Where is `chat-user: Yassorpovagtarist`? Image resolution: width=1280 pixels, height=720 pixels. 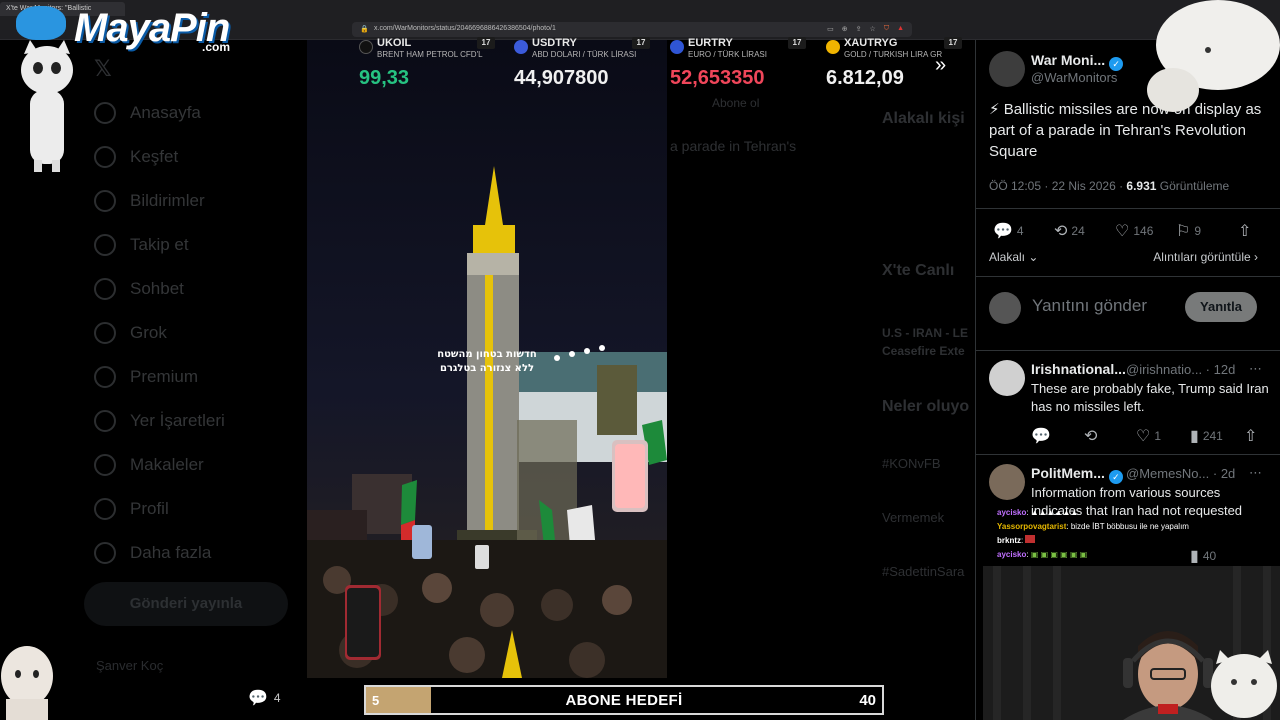 chat-user: Yassorpovagtarist is located at coordinates (1032, 526).